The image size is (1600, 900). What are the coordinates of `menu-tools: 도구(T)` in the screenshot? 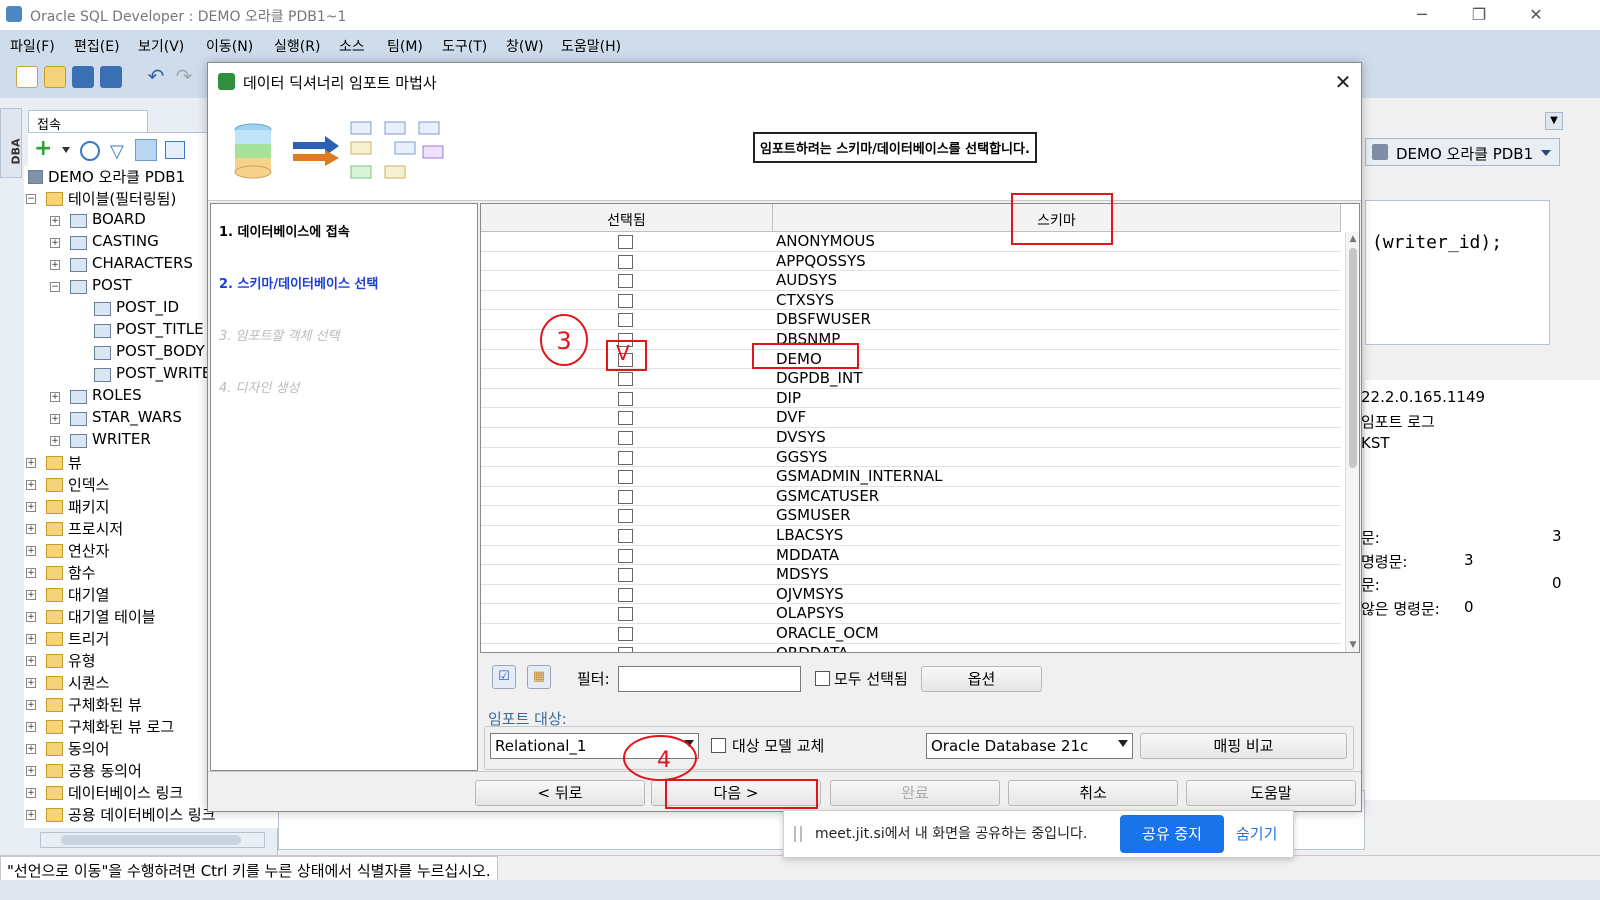 It's located at (464, 46).